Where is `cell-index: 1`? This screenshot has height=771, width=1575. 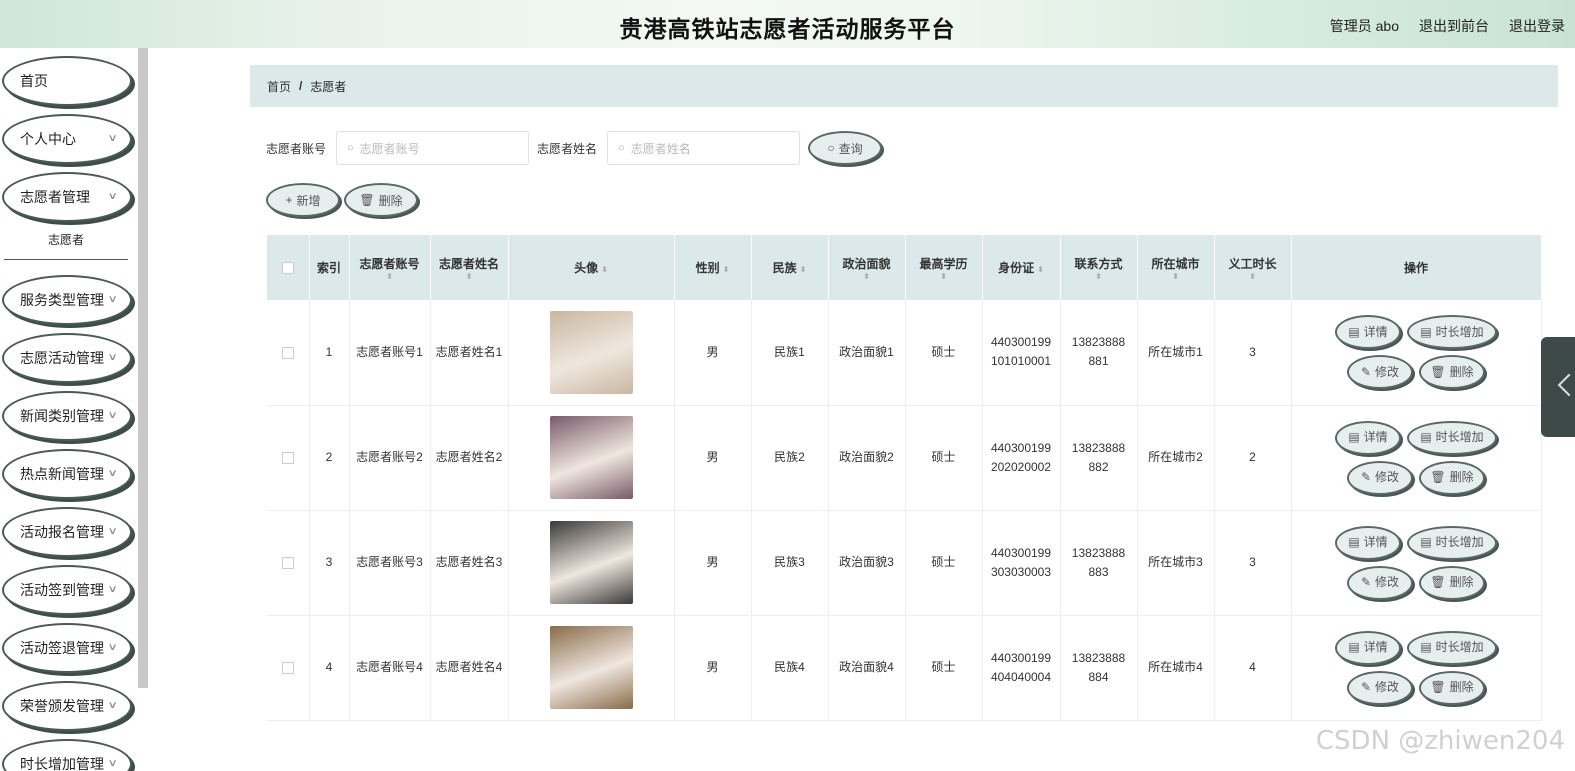 cell-index: 1 is located at coordinates (329, 353).